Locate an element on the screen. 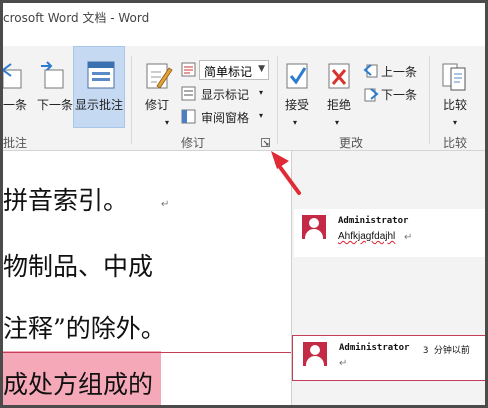  document-line: 成处方组成的 is located at coordinates (78, 384).